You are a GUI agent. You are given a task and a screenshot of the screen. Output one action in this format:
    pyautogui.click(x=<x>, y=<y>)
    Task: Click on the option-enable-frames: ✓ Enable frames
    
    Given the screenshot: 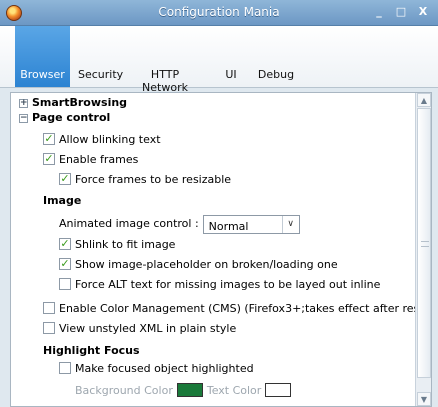 What is the action you would take?
    pyautogui.click(x=90, y=160)
    